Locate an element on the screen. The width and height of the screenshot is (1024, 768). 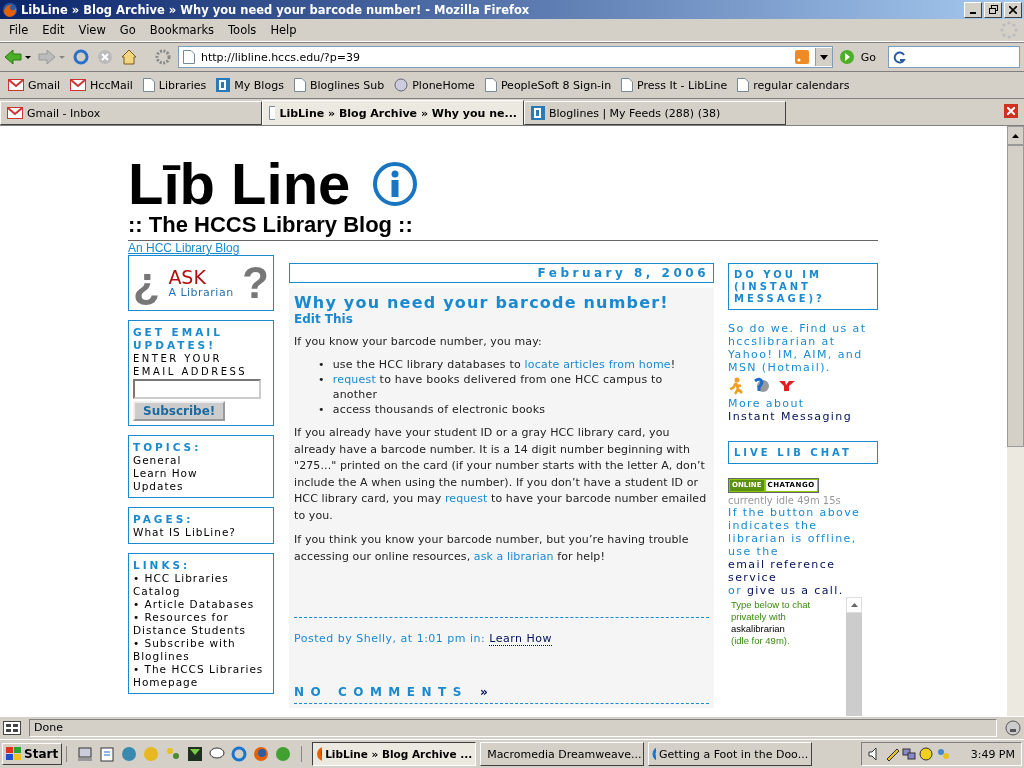
close-tab-button is located at coordinates (1011, 111).